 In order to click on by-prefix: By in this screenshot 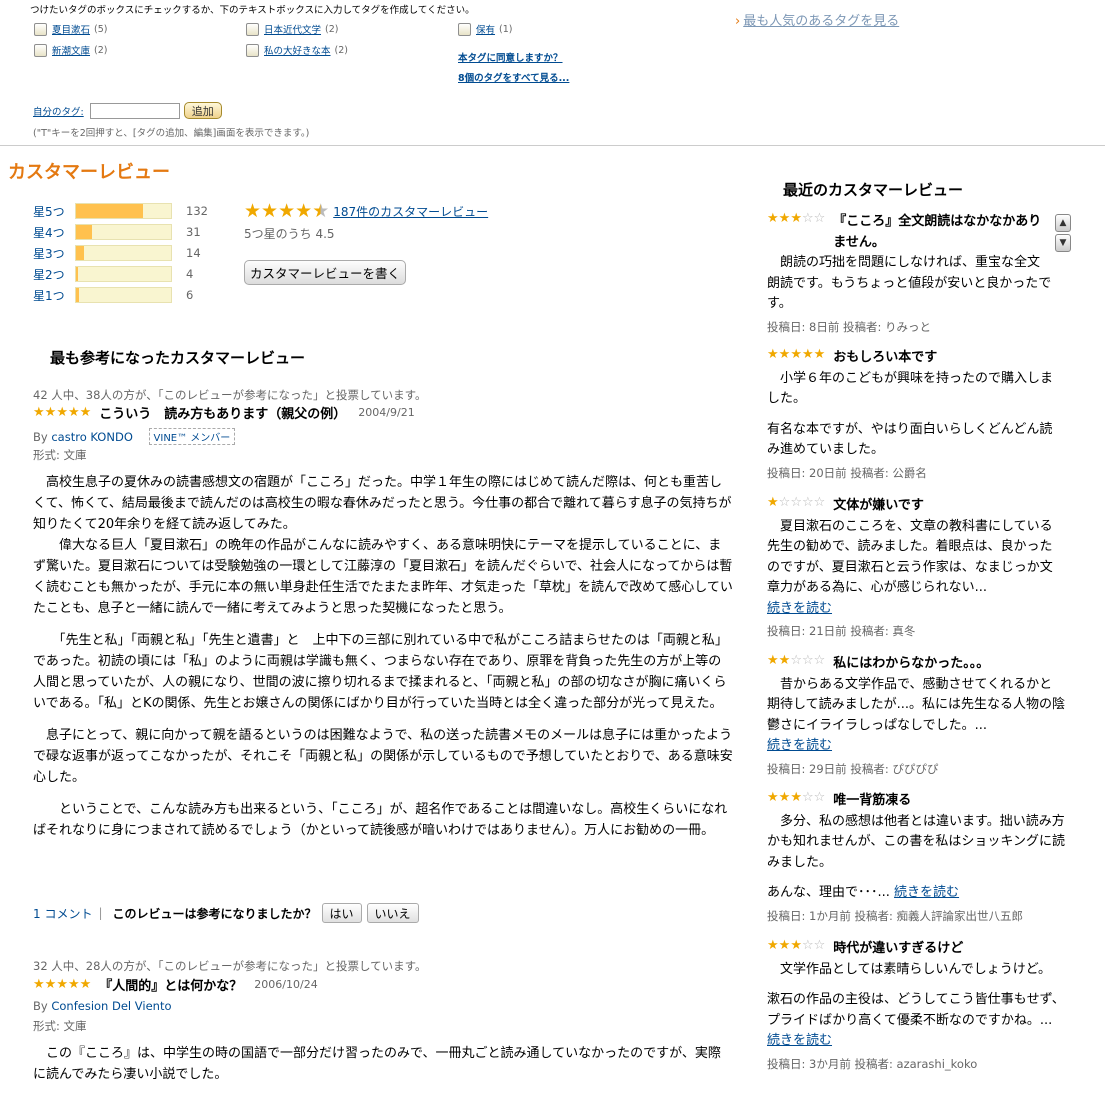, I will do `click(40, 1006)`.